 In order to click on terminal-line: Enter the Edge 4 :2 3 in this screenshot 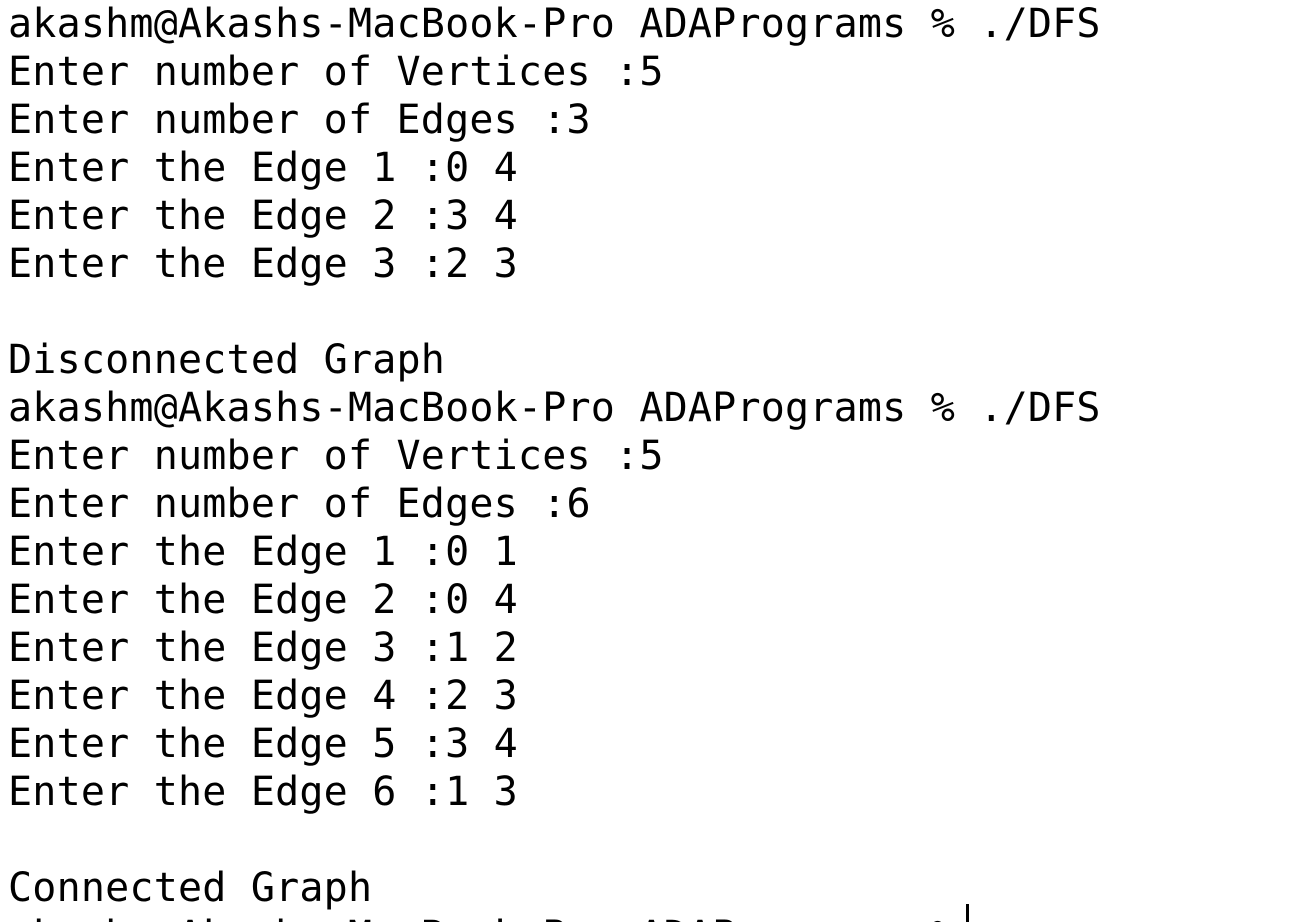, I will do `click(263, 696)`.